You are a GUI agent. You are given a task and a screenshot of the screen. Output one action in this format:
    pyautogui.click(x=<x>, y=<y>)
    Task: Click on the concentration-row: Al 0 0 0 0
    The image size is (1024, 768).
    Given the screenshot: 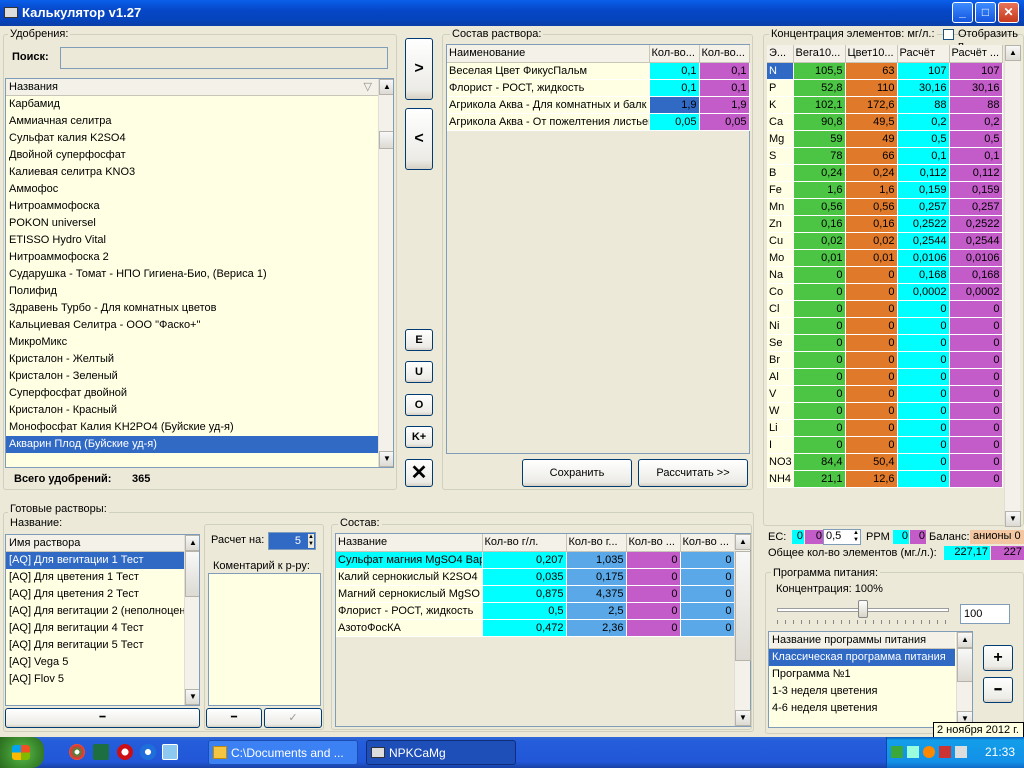 What is the action you would take?
    pyautogui.click(x=885, y=377)
    